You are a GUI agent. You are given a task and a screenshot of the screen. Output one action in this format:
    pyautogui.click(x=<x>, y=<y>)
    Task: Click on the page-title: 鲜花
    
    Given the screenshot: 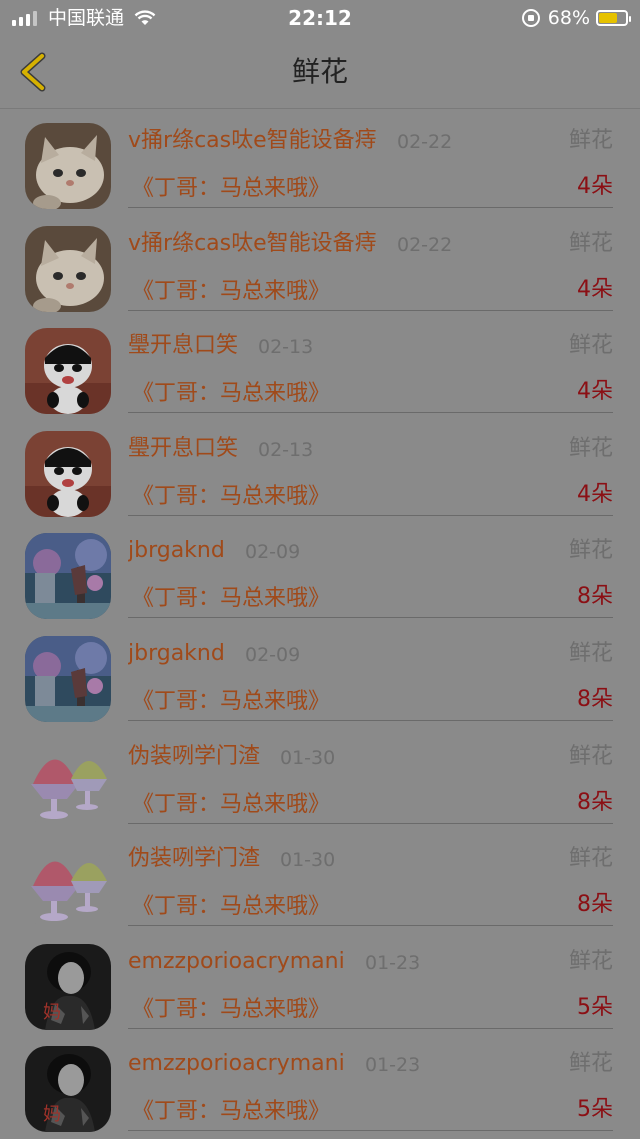 What is the action you would take?
    pyautogui.click(x=319, y=71)
    